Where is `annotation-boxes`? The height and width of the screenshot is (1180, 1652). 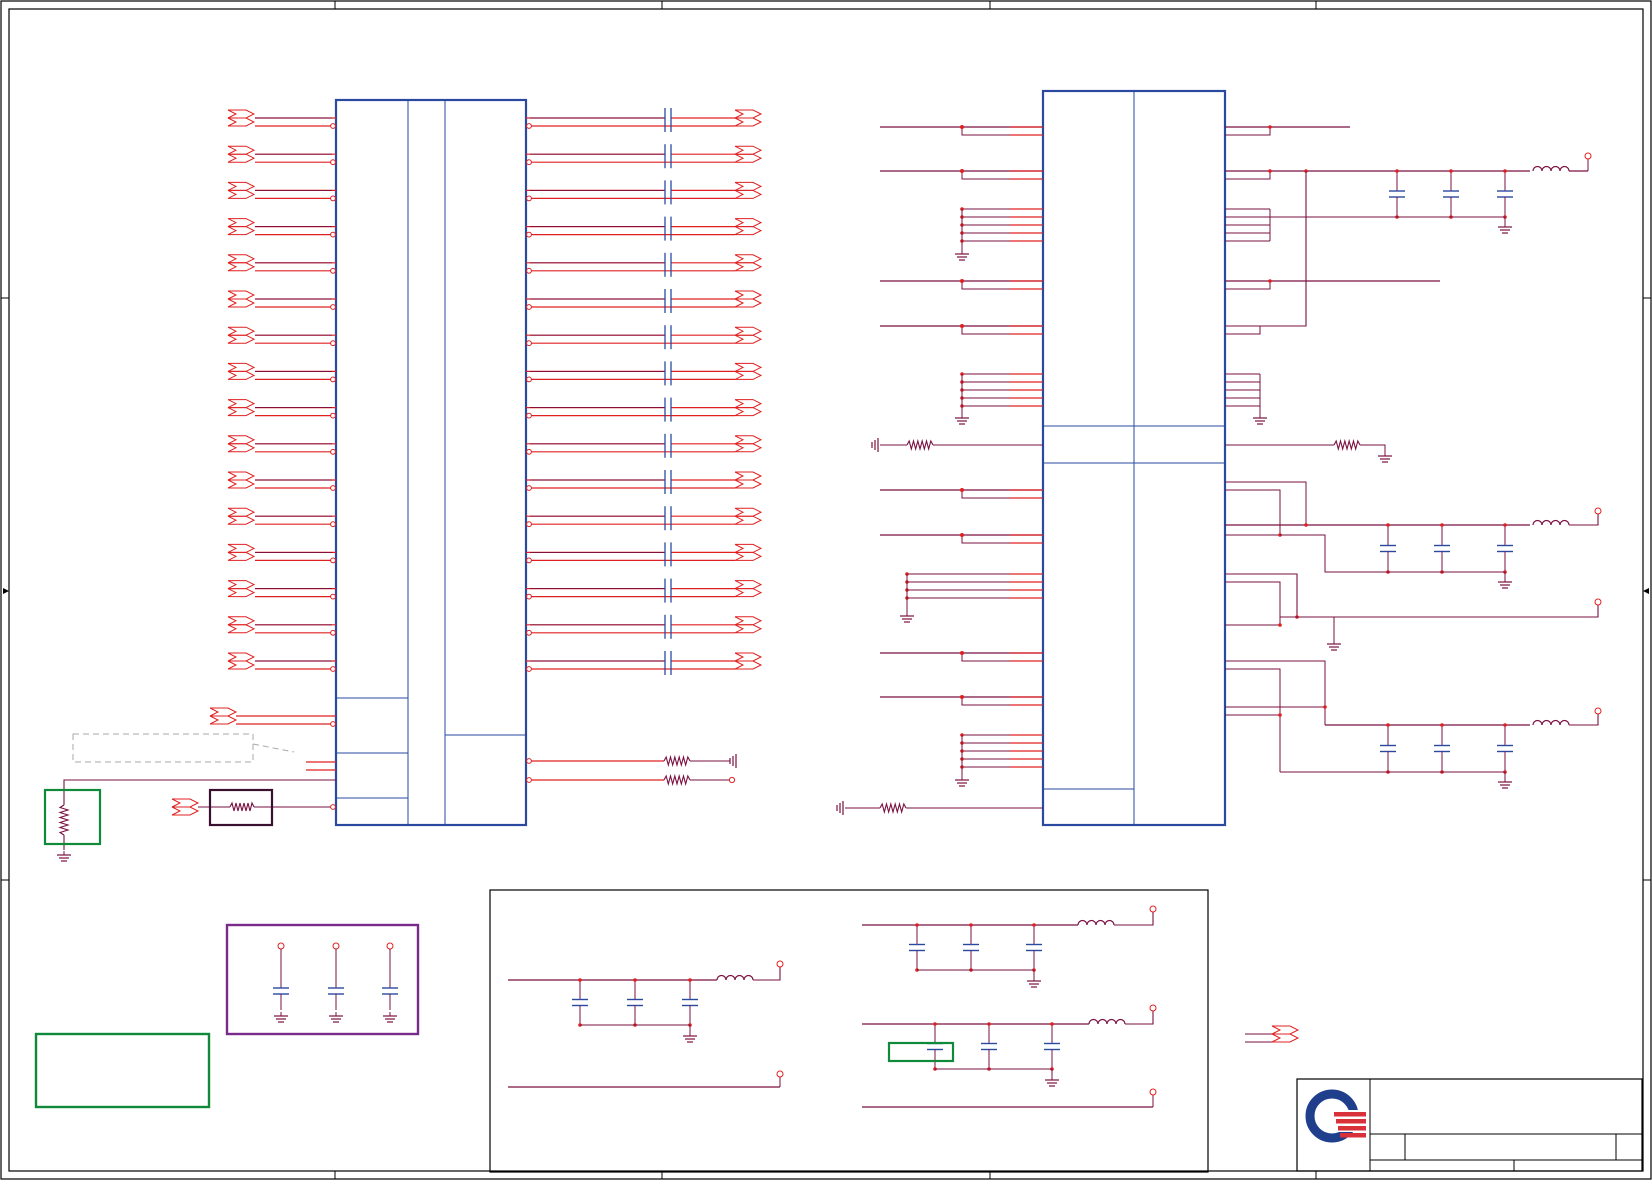 annotation-boxes is located at coordinates (667, 1016).